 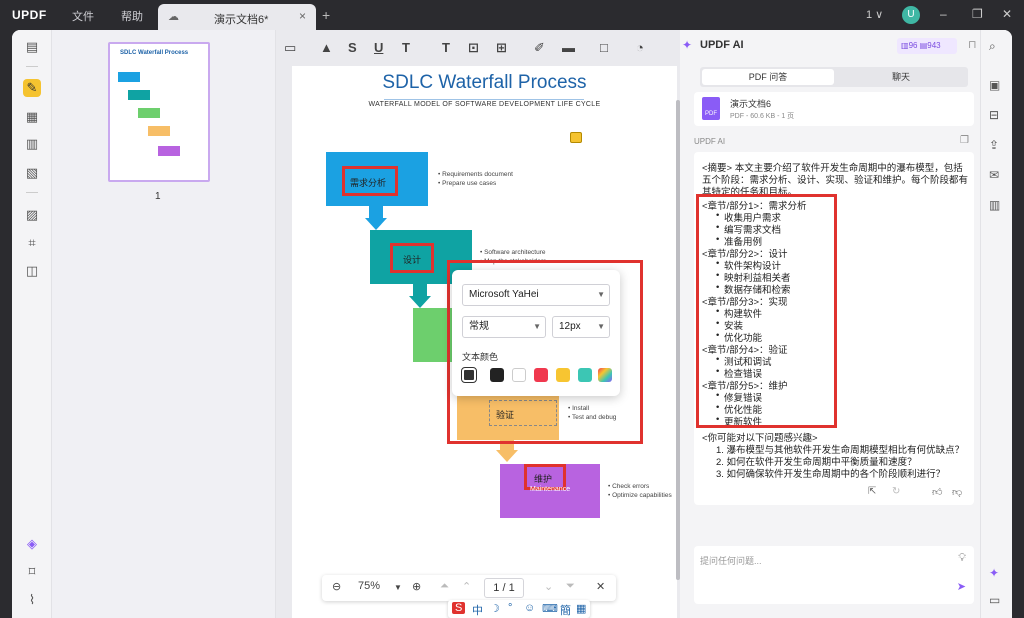 What do you see at coordinates (497, 375) in the screenshot?
I see `color-swatch-black` at bounding box center [497, 375].